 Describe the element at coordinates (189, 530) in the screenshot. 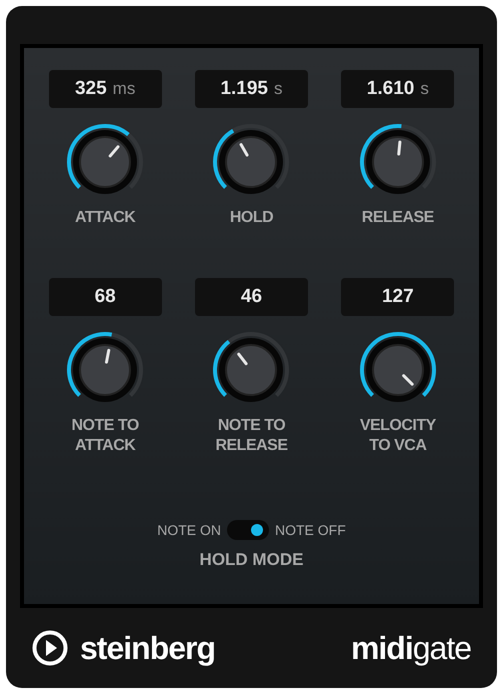

I see `option-label: NOTE ON` at that location.